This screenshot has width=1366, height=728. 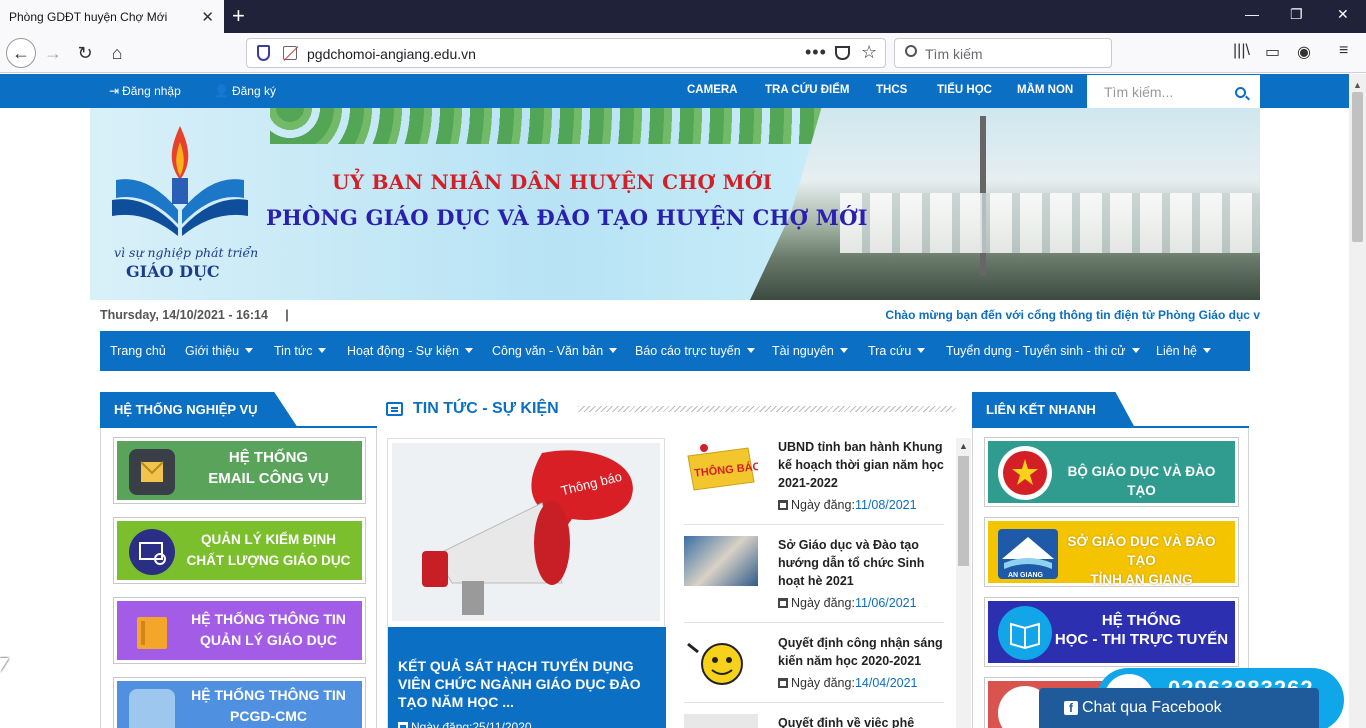 What do you see at coordinates (1304, 52) in the screenshot?
I see `account-icon: ◉` at bounding box center [1304, 52].